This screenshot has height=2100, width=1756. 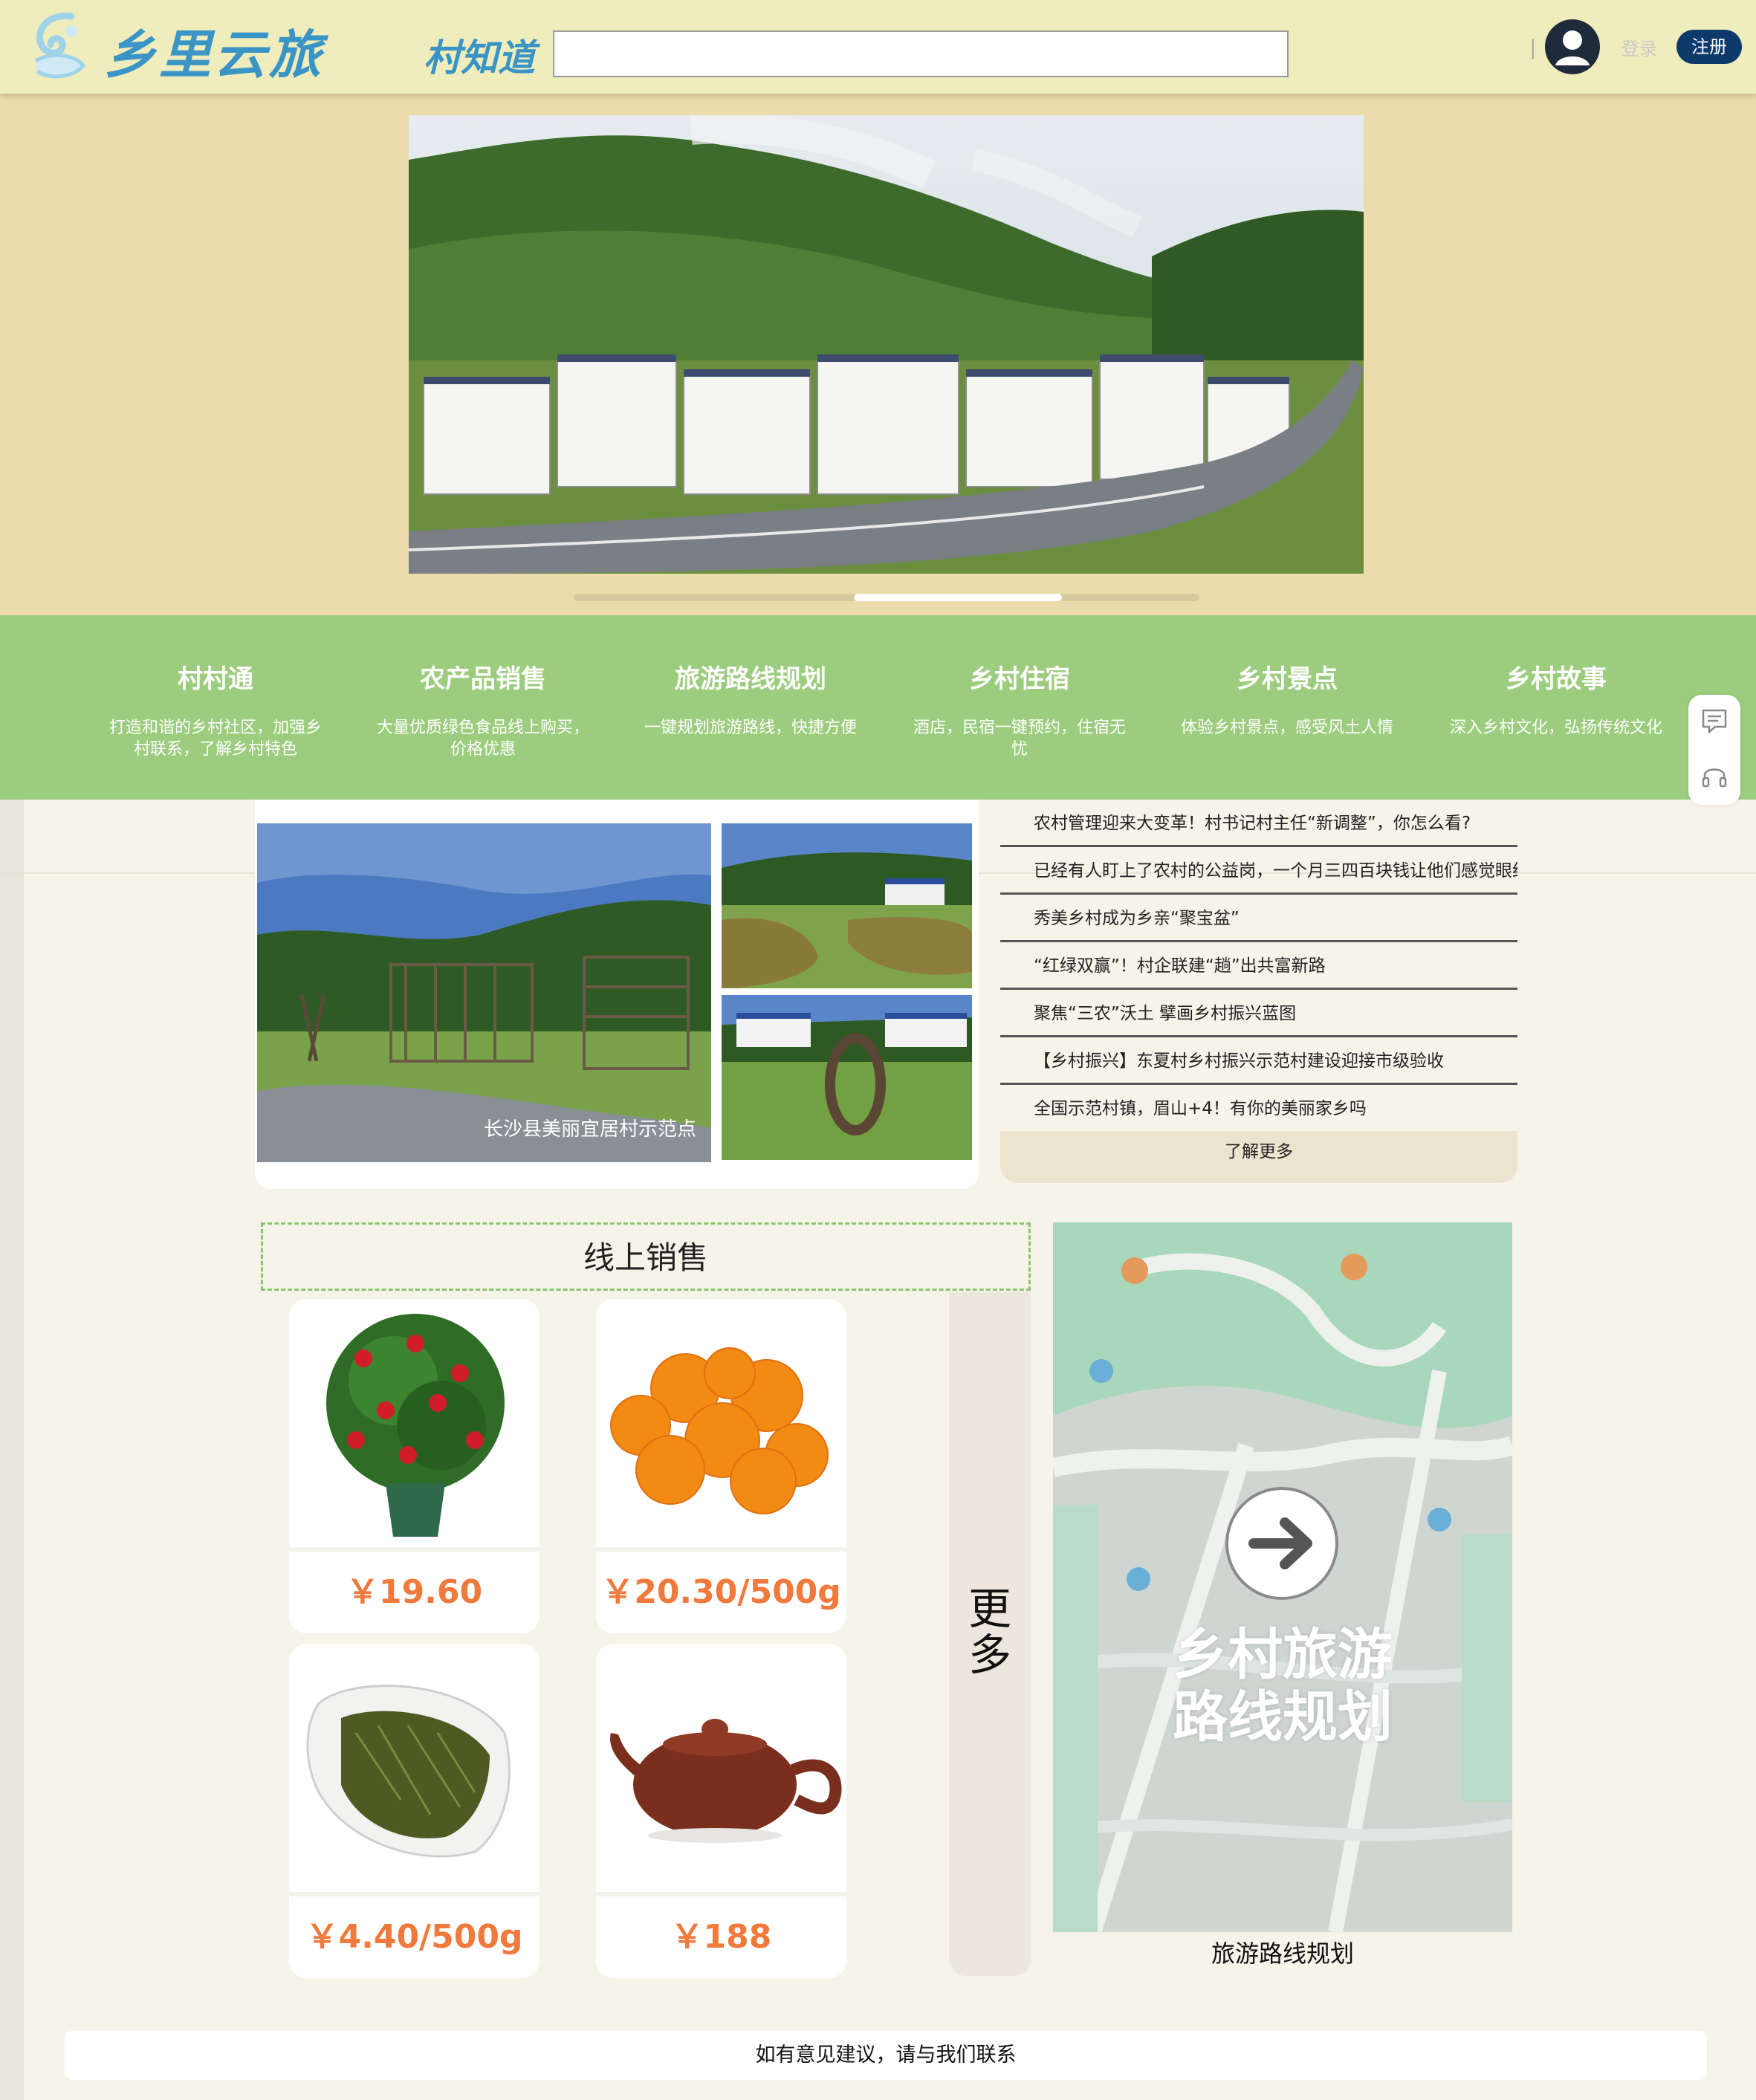 I want to click on top-header: 乡里云旅 村知道 | 登录 注册, so click(x=878, y=47).